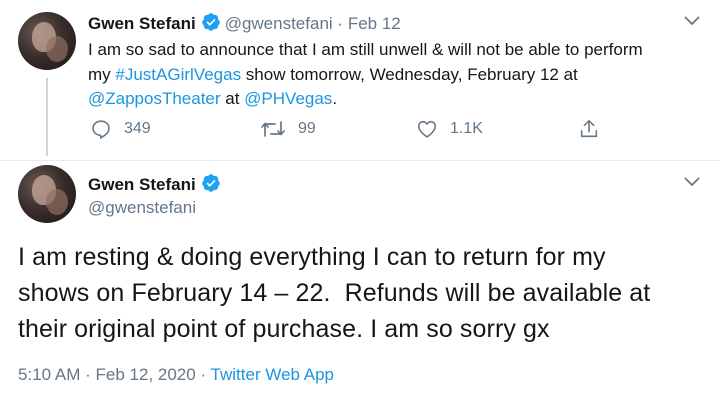 Image resolution: width=720 pixels, height=403 pixels. I want to click on hashtag-link: #JustAGirlVegas, so click(178, 74).